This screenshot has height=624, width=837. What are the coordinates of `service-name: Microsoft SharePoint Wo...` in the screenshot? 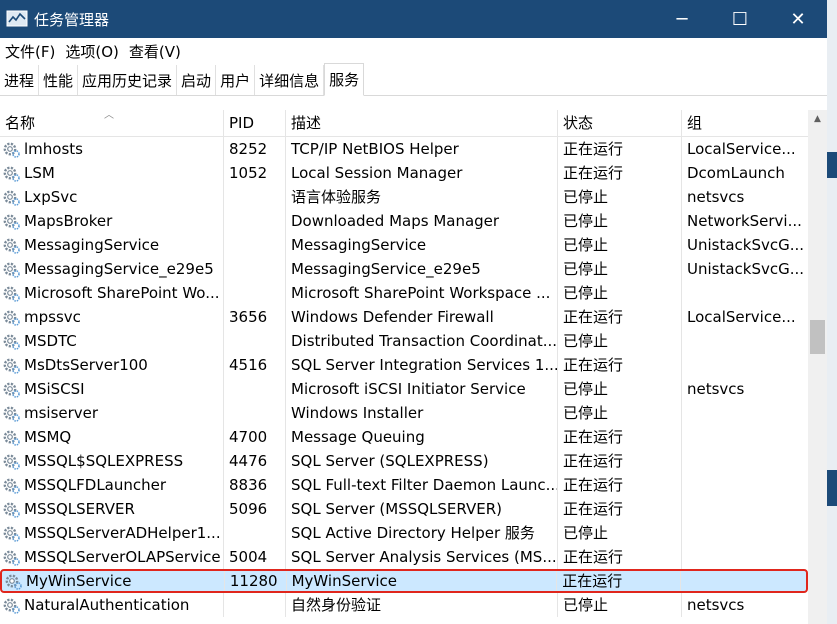 It's located at (122, 293).